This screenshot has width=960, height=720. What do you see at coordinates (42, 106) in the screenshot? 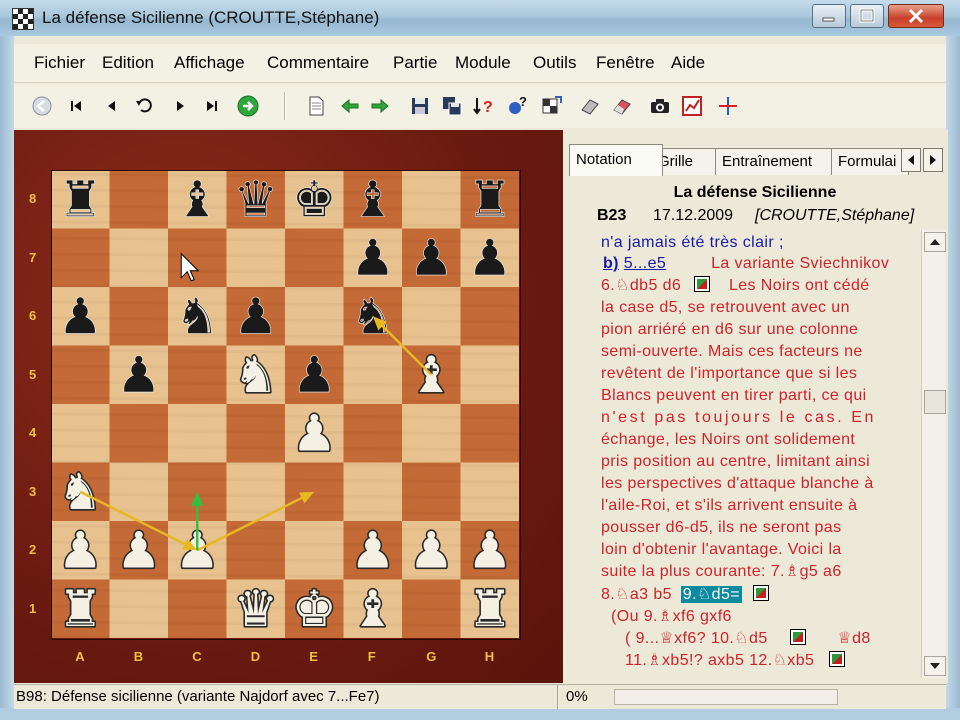
I see `back-circle-icon` at bounding box center [42, 106].